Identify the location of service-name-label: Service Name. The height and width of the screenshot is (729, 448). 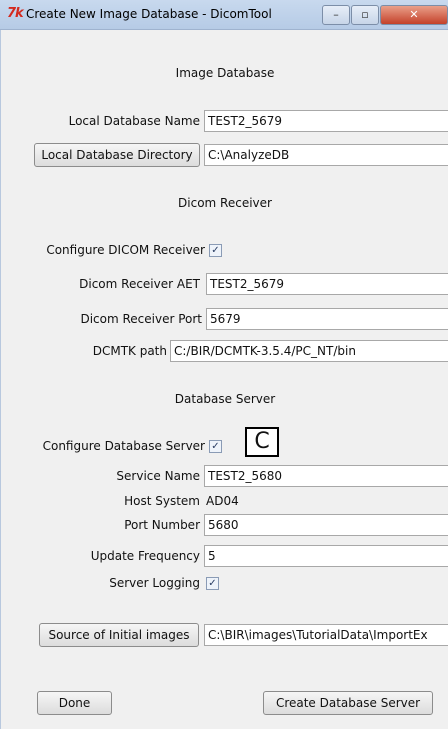
(158, 476).